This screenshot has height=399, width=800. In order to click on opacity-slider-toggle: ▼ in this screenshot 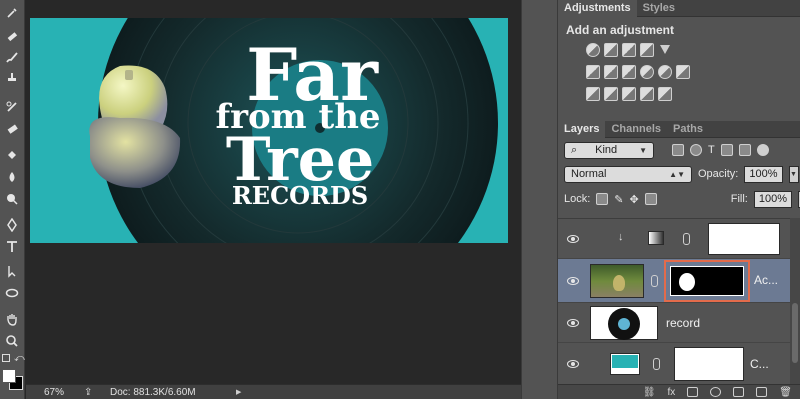, I will do `click(793, 174)`.